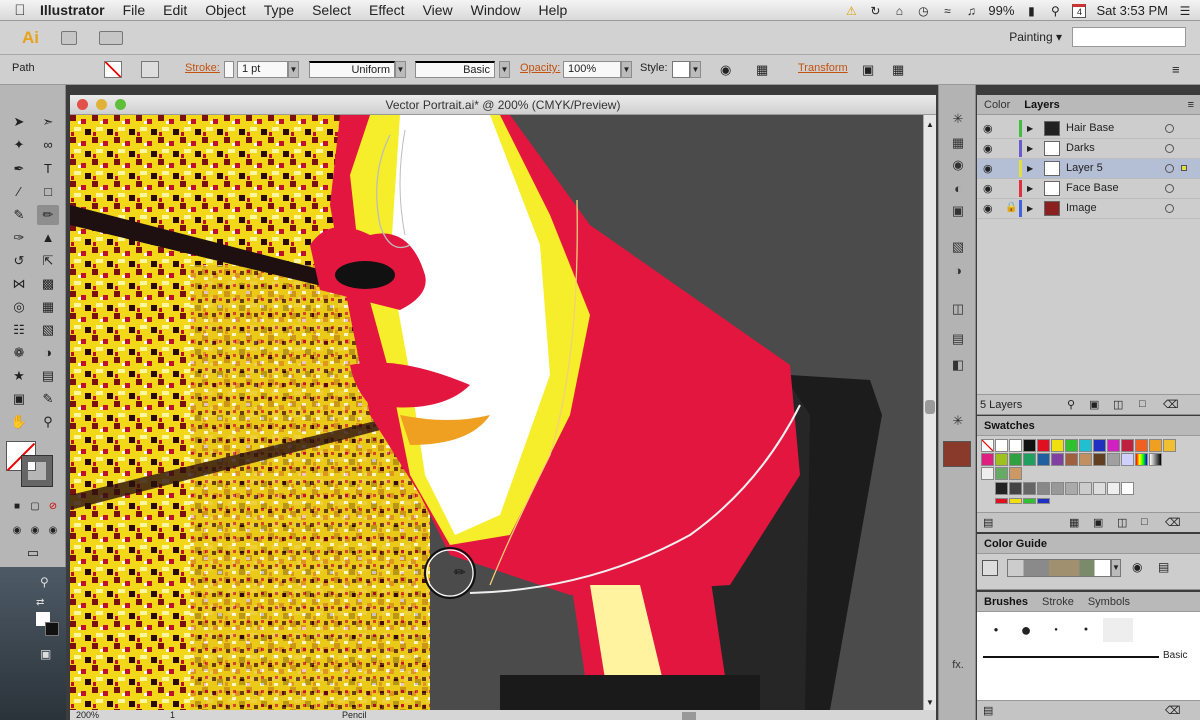 The width and height of the screenshot is (1200, 720). What do you see at coordinates (48, 169) in the screenshot?
I see `type-tool-icon: T` at bounding box center [48, 169].